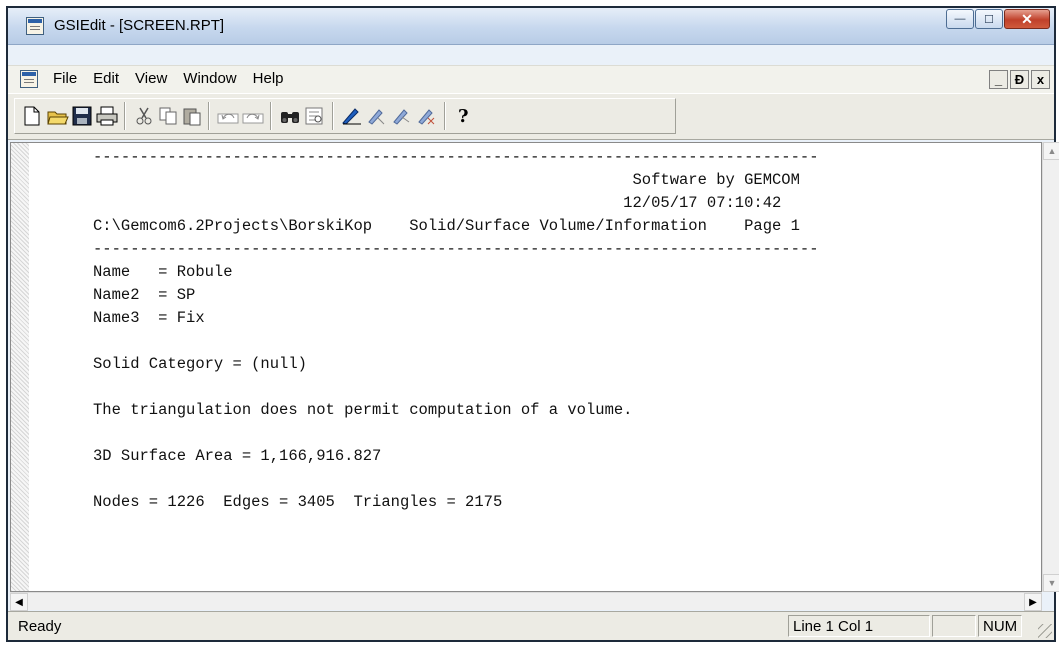 The width and height of the screenshot is (1059, 648). I want to click on copy-icon, so click(168, 116).